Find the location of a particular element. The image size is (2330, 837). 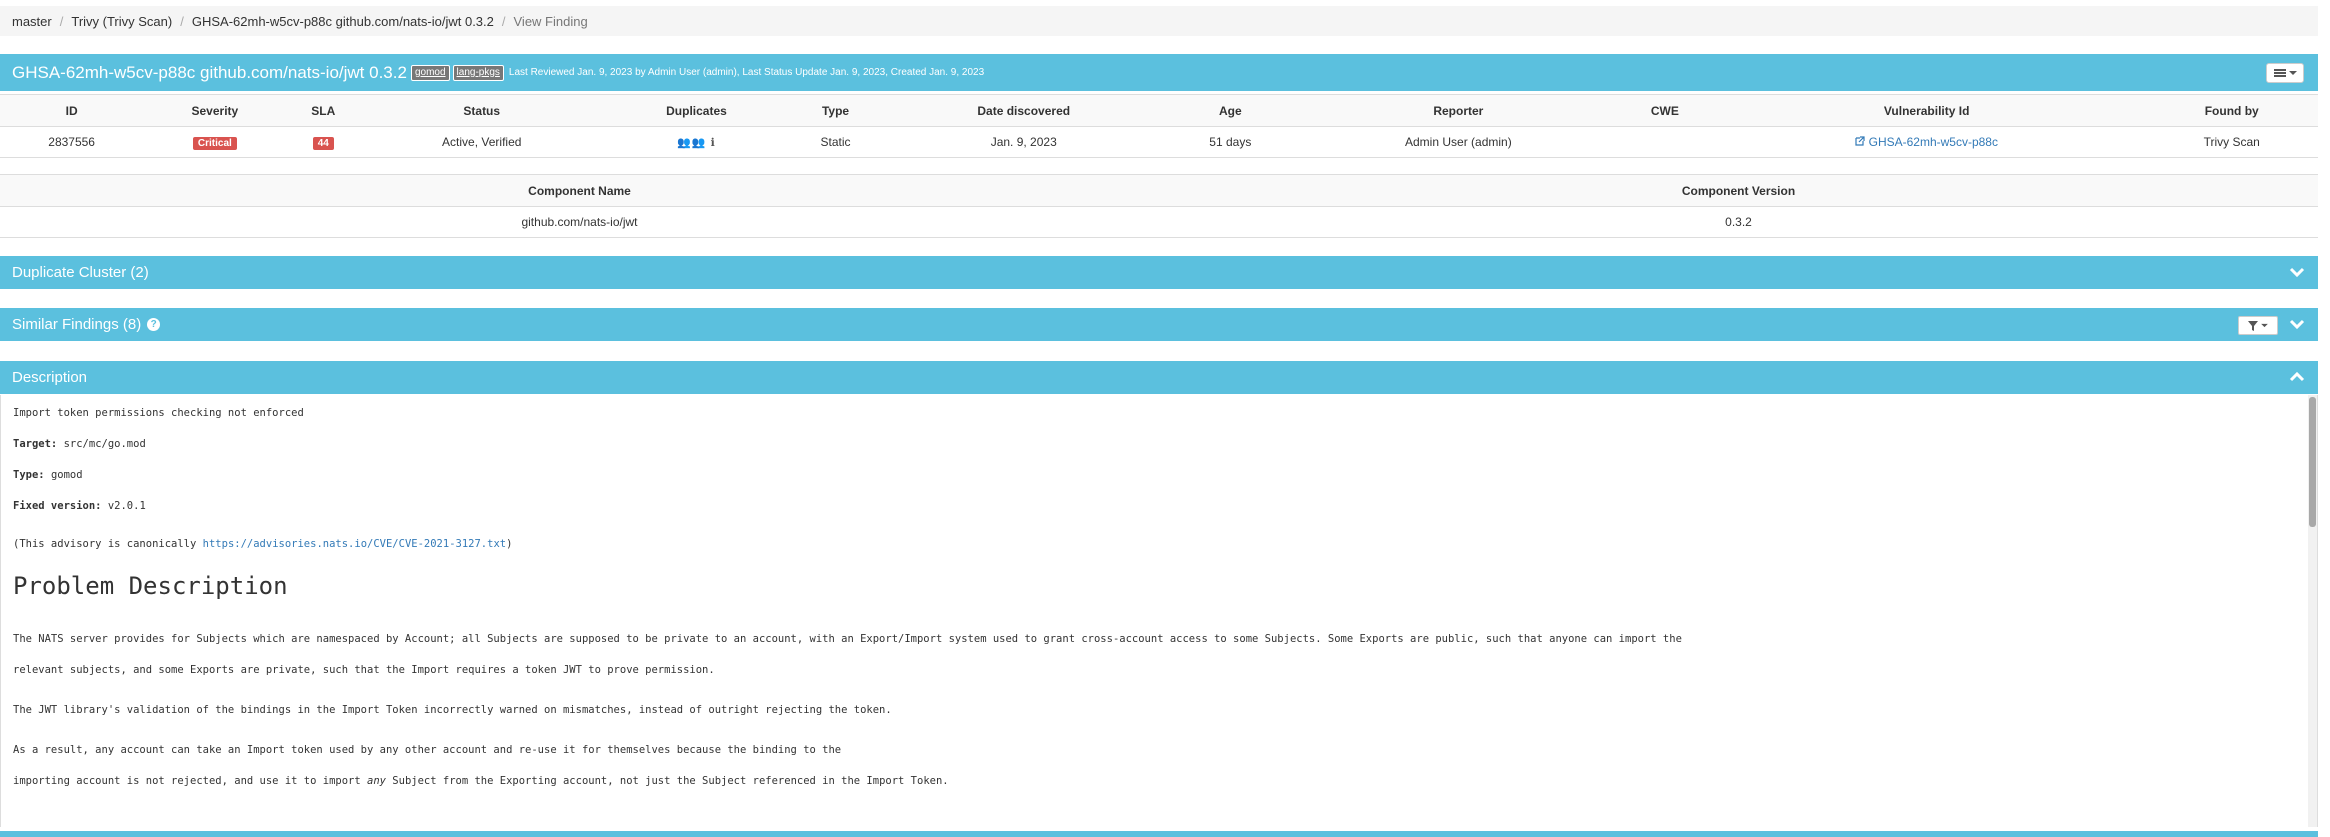

breadcrumb-item-master: master is located at coordinates (32, 21).